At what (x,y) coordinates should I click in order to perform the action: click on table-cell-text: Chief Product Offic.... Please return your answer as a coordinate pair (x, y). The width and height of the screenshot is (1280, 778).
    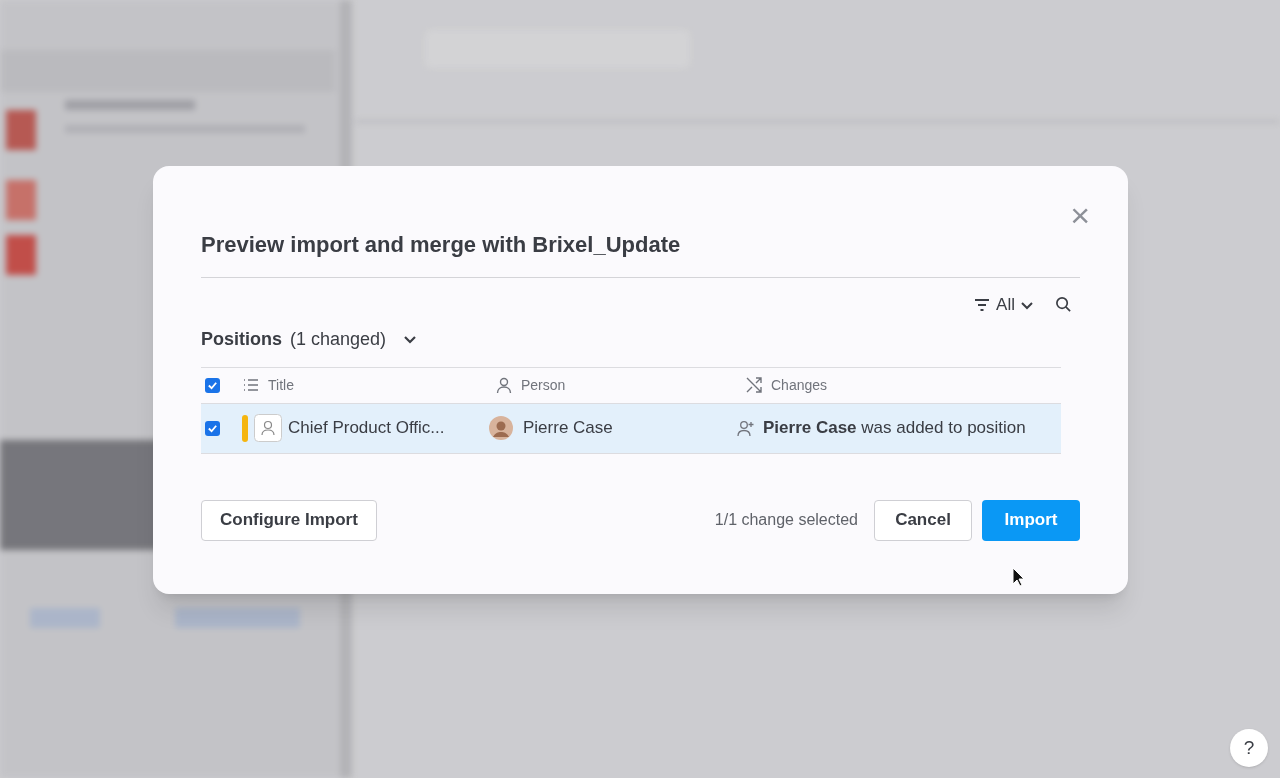
    Looking at the image, I should click on (366, 428).